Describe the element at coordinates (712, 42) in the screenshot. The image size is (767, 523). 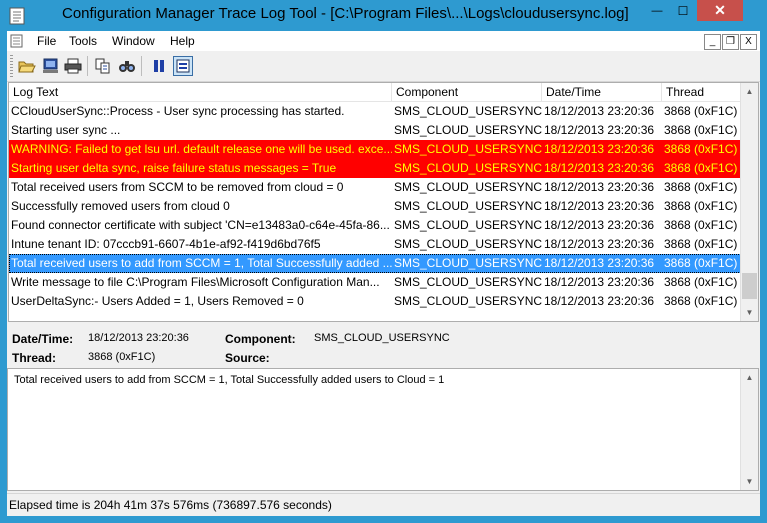
I see `mdi-minimize-button: _` at that location.